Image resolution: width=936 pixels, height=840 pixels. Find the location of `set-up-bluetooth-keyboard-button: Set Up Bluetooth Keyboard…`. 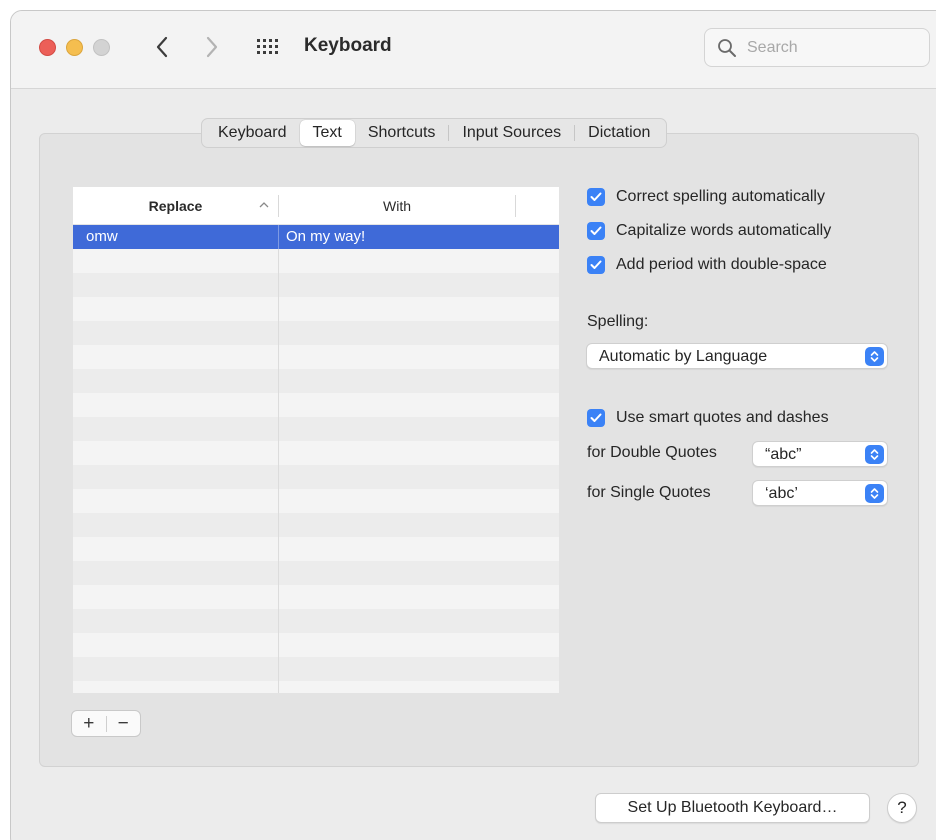

set-up-bluetooth-keyboard-button: Set Up Bluetooth Keyboard… is located at coordinates (732, 808).